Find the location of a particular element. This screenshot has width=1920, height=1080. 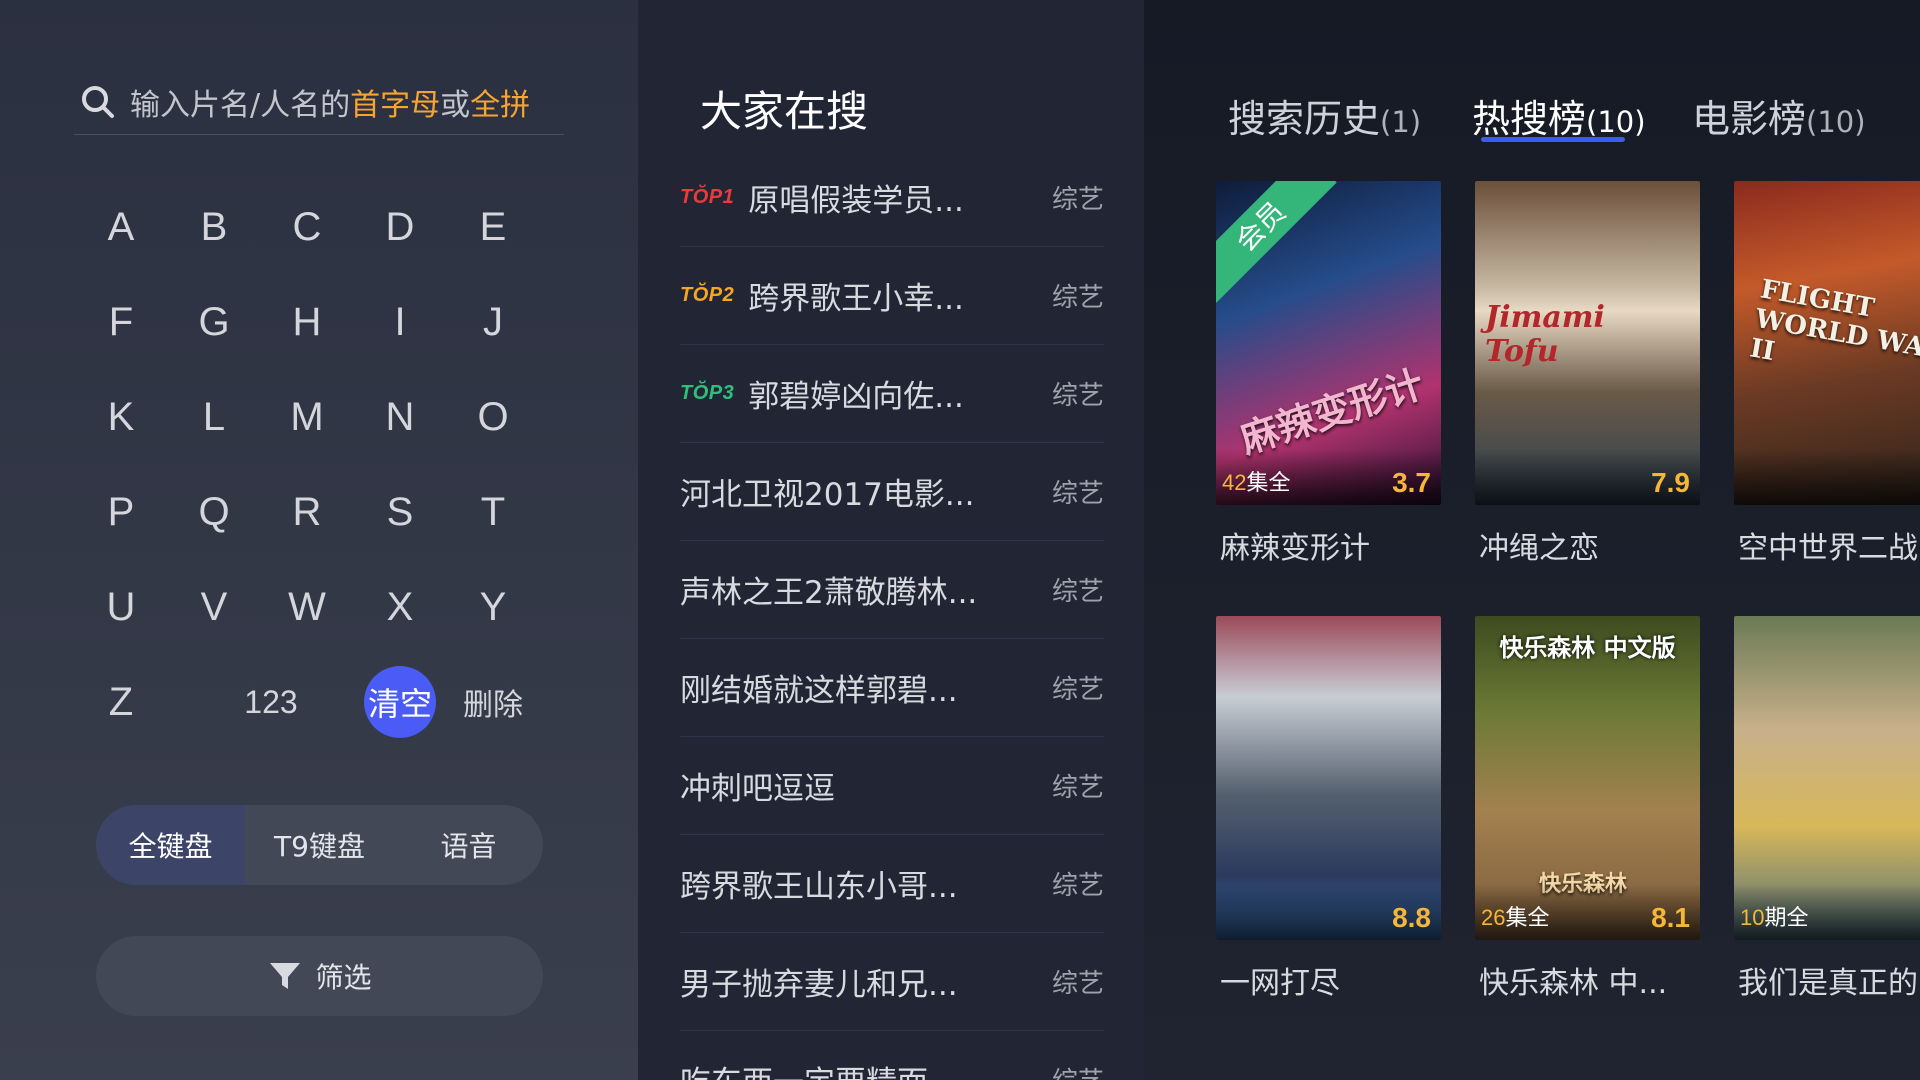

search-input: 输入片名/人名的首字母或全拼 is located at coordinates (319, 102).